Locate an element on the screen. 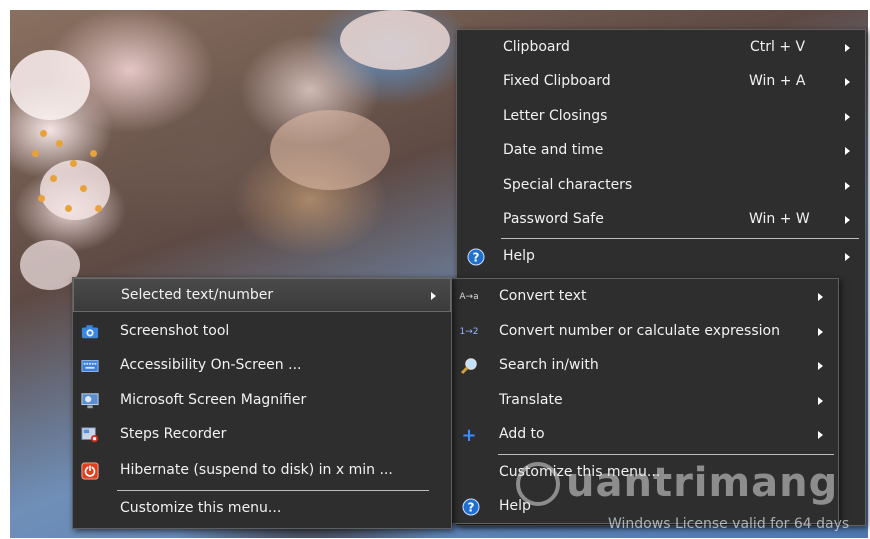  steps-recorder-icon is located at coordinates (90, 435).